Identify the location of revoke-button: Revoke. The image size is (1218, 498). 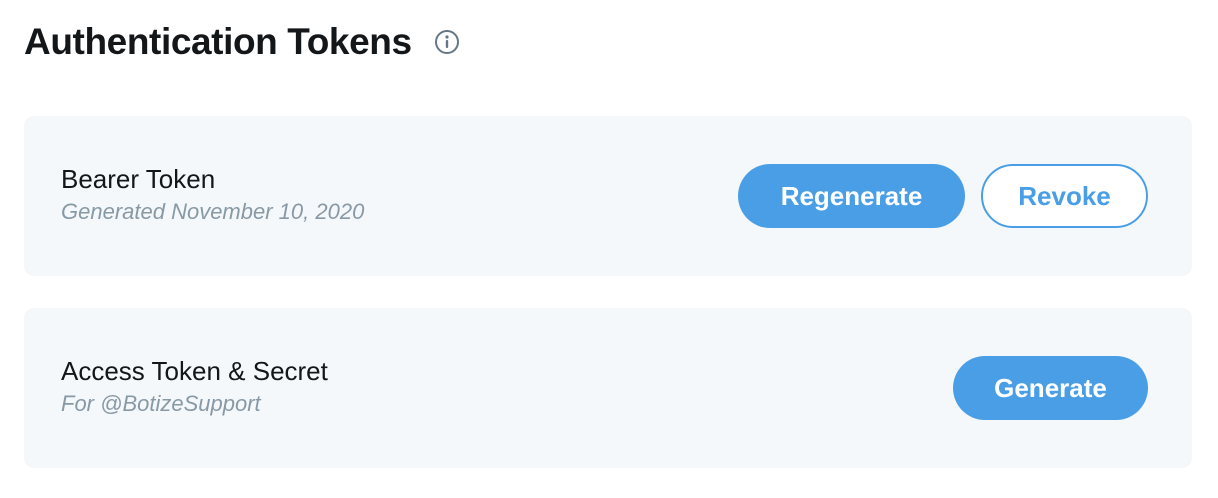
(1064, 196).